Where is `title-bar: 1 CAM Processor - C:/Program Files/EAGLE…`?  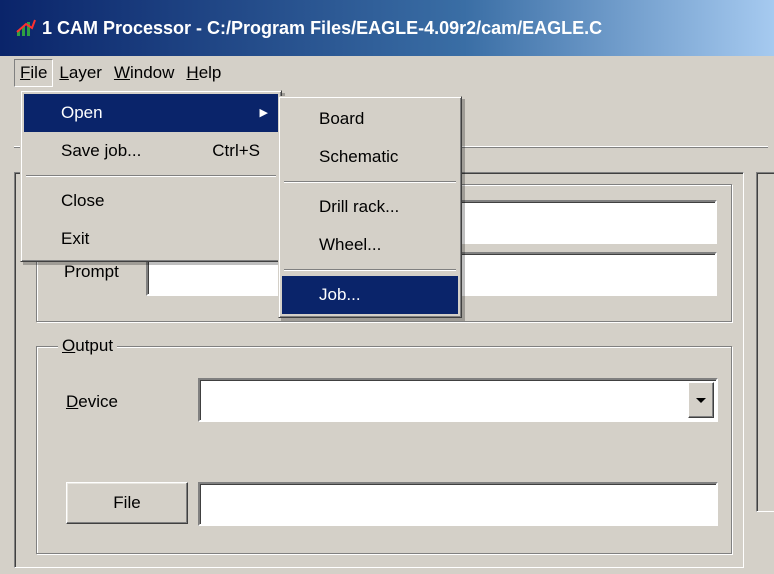
title-bar: 1 CAM Processor - C:/Program Files/EAGLE… is located at coordinates (387, 28).